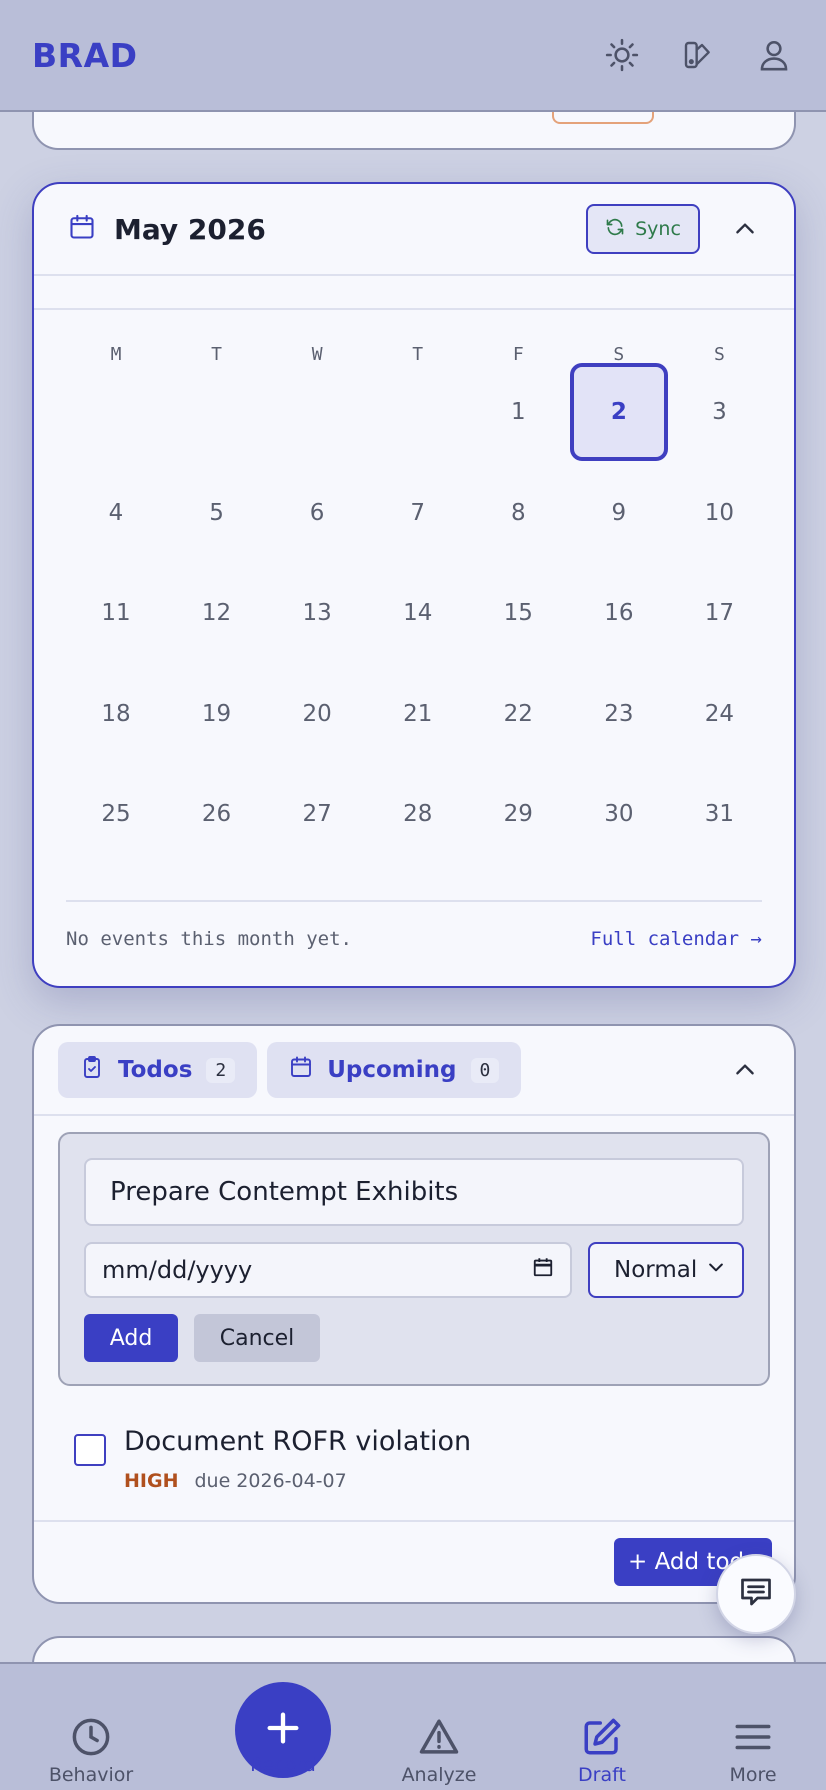 This screenshot has height=1790, width=826. What do you see at coordinates (328, 1270) in the screenshot?
I see `todo-due-date-input: mm/dd/yyyy` at bounding box center [328, 1270].